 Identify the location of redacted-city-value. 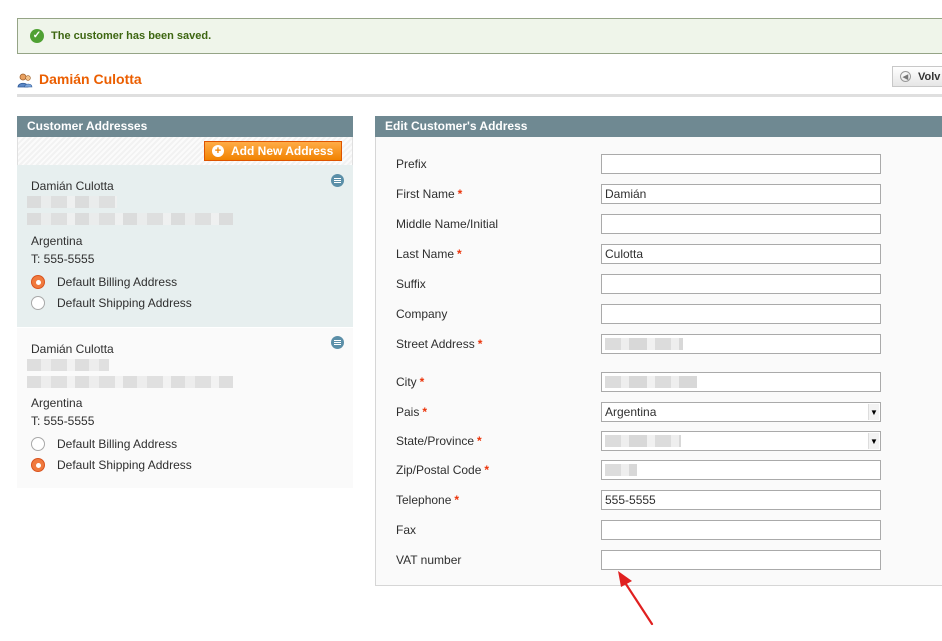
(651, 382).